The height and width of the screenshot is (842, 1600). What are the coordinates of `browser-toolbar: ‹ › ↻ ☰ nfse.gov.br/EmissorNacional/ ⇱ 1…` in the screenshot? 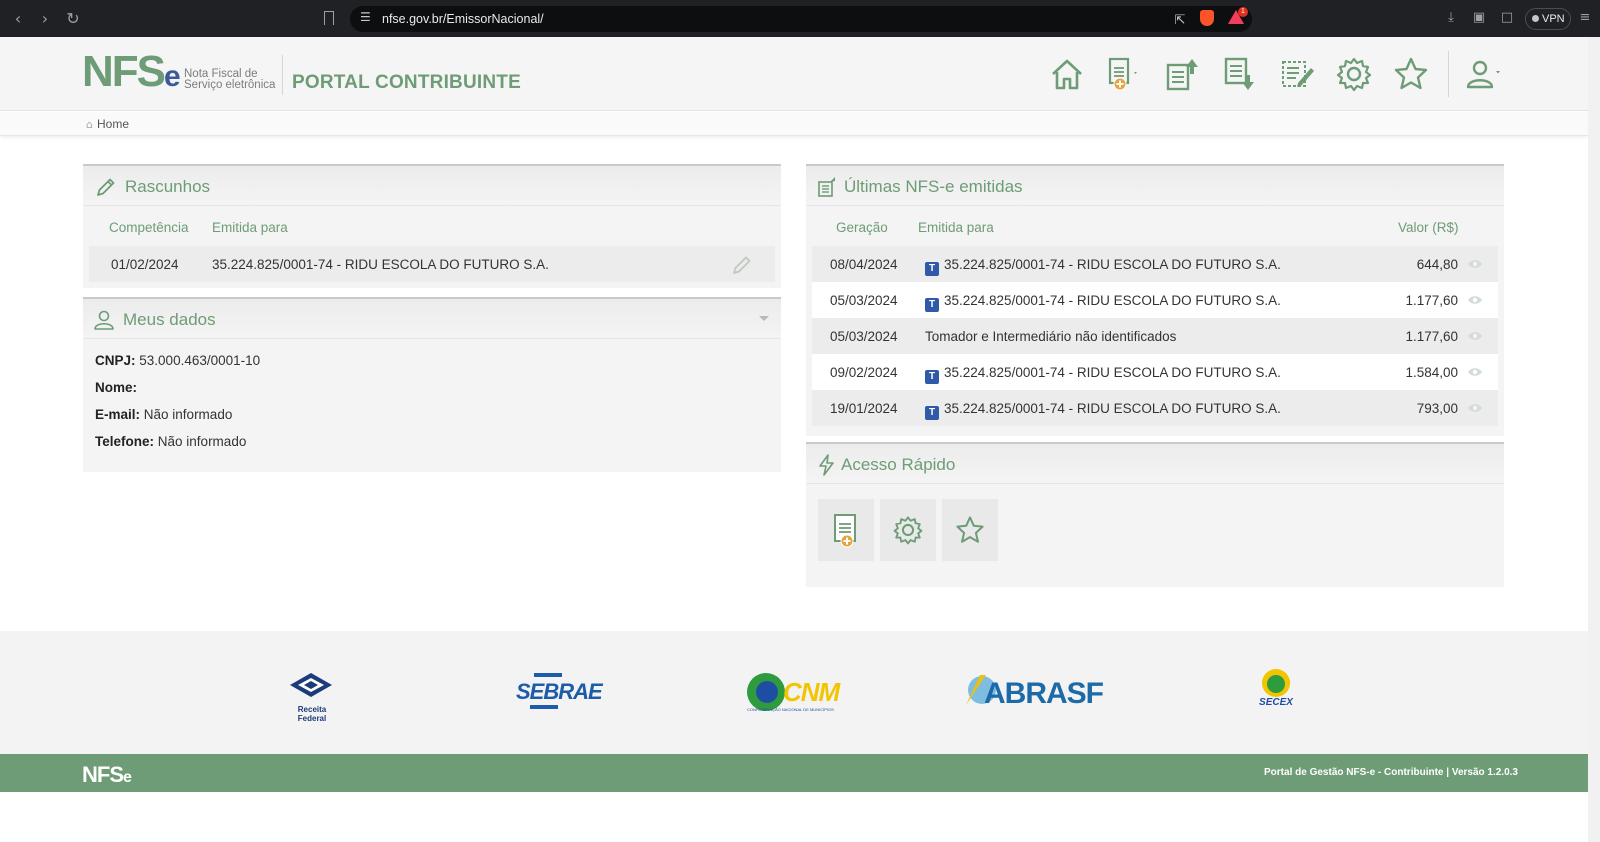 It's located at (800, 18).